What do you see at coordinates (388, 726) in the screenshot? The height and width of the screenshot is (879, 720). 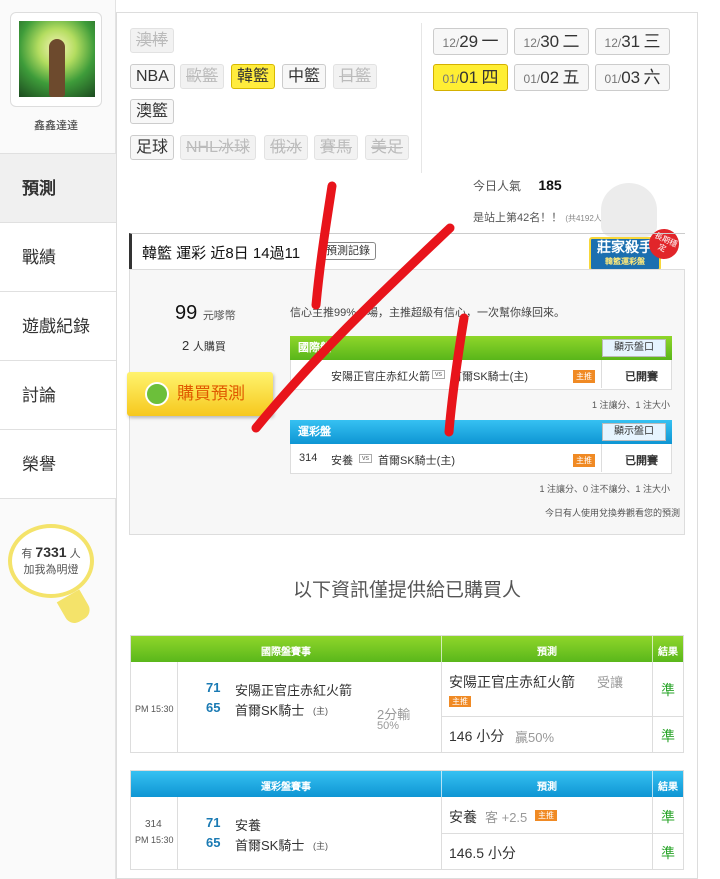 I see `margin-percent: 50%` at bounding box center [388, 726].